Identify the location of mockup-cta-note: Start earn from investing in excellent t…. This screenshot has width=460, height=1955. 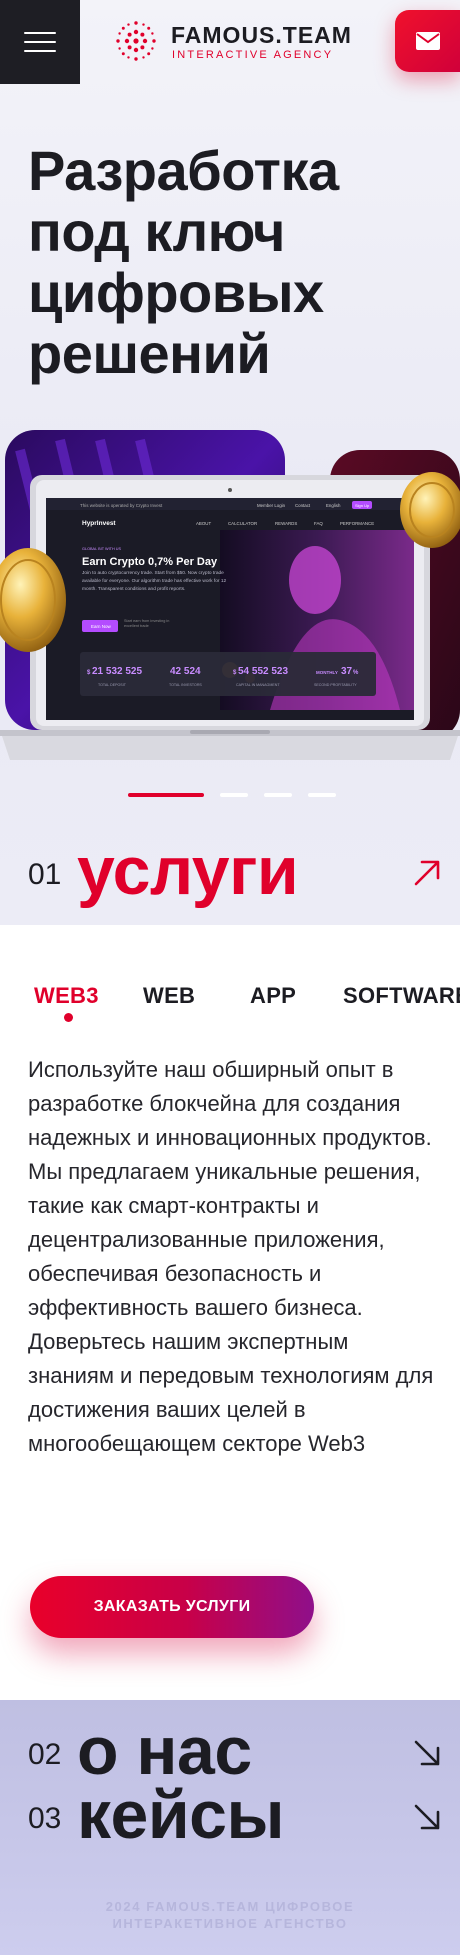
(147, 623).